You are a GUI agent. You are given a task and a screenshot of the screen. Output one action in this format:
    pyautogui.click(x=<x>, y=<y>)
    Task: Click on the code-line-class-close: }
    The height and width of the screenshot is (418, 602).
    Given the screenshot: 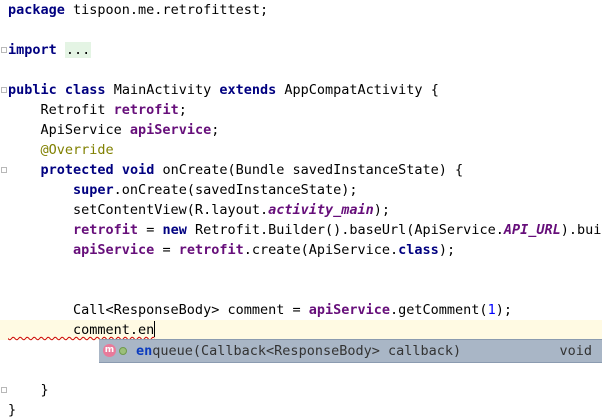 What is the action you would take?
    pyautogui.click(x=301, y=409)
    